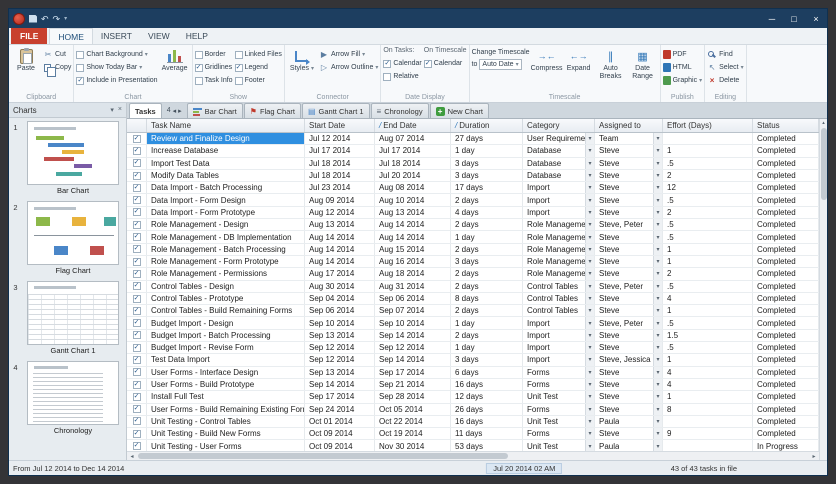  I want to click on cell-category: User Requiremen ▾, so click(559, 139).